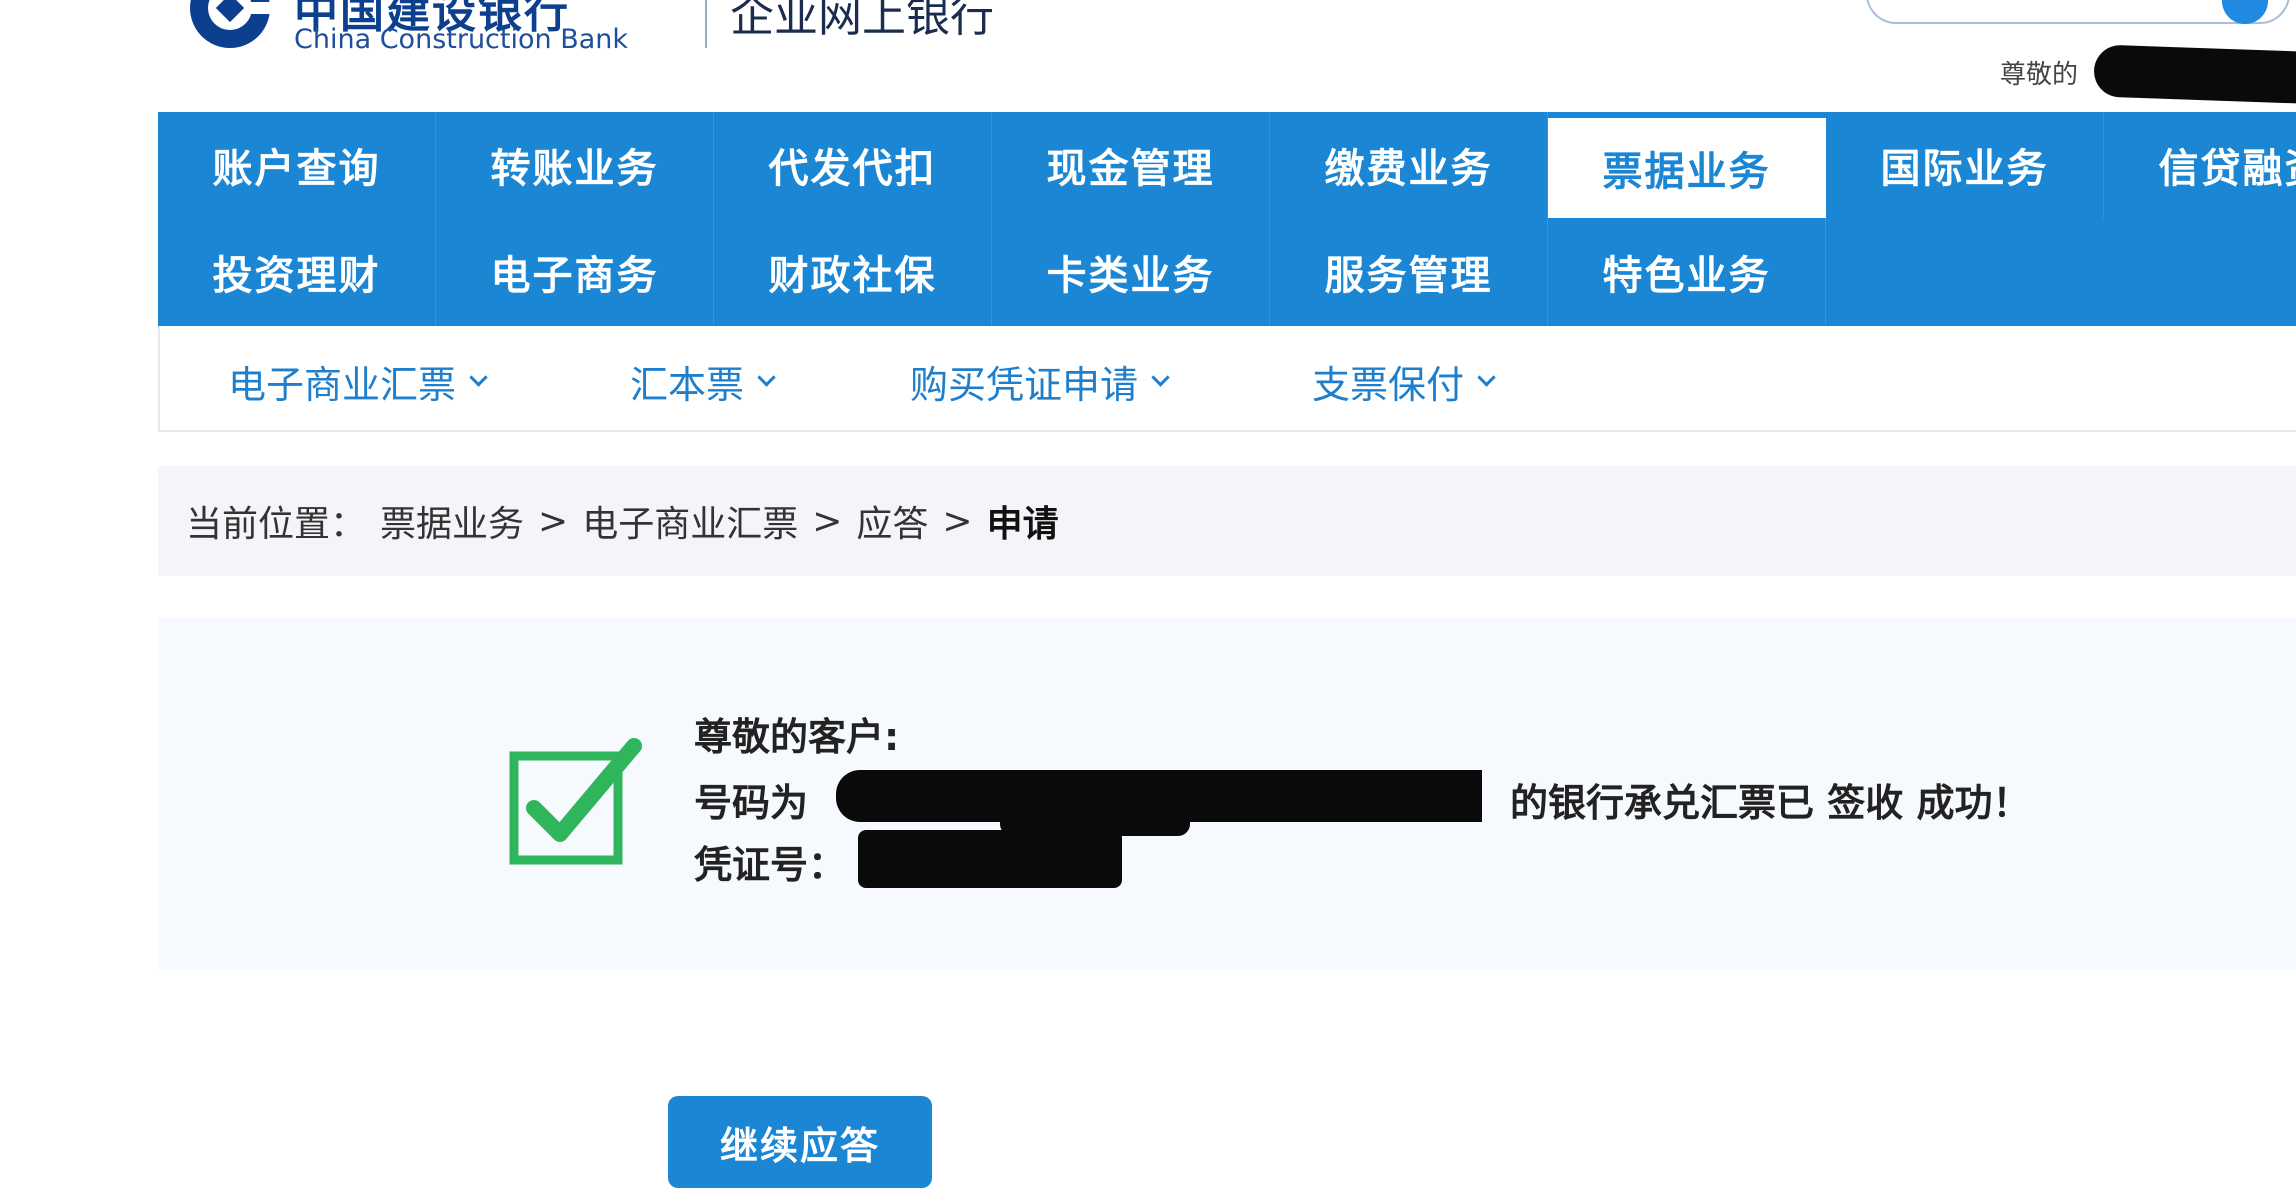  Describe the element at coordinates (1409, 165) in the screenshot. I see `nav-item-bill-payment: 缴费业务` at that location.